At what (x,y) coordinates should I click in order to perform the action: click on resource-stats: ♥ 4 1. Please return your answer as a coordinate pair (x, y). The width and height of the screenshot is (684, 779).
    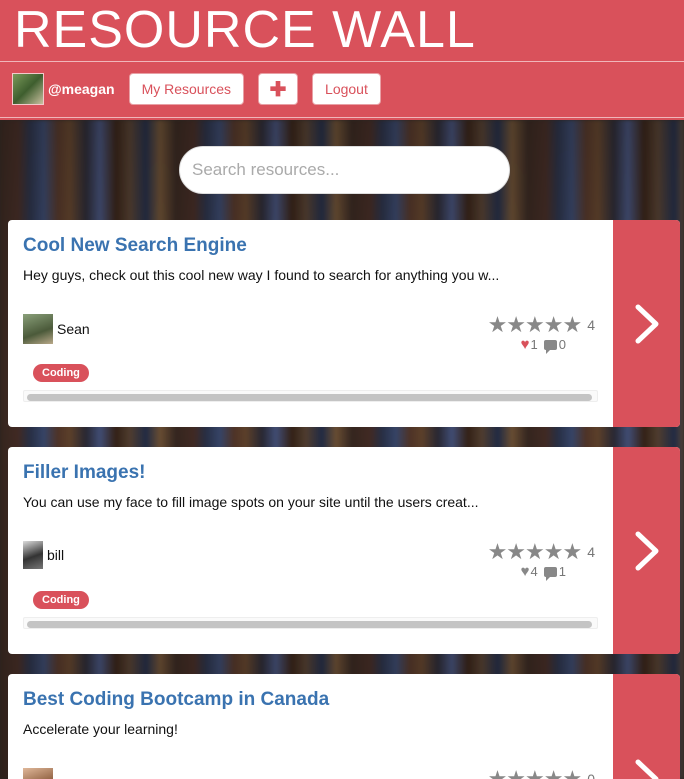
    Looking at the image, I should click on (543, 572).